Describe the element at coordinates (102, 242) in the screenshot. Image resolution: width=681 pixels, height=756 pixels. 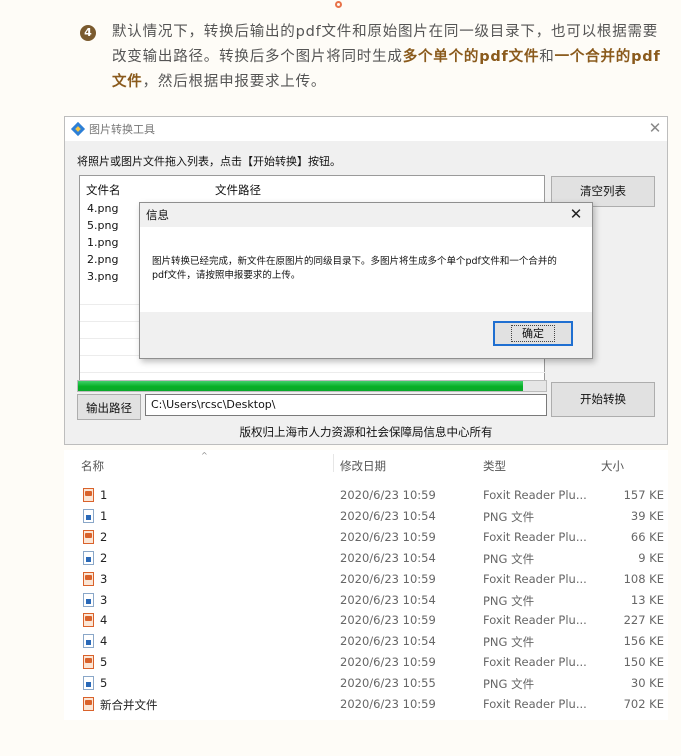
I see `file-list-item: 1.png` at that location.